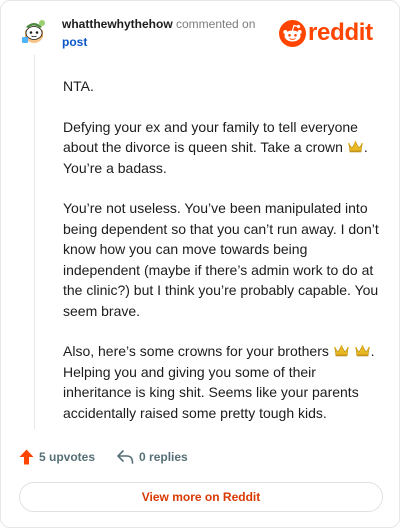 This screenshot has height=528, width=400. What do you see at coordinates (340, 32) in the screenshot?
I see `reddit-wordmark: reddit` at bounding box center [340, 32].